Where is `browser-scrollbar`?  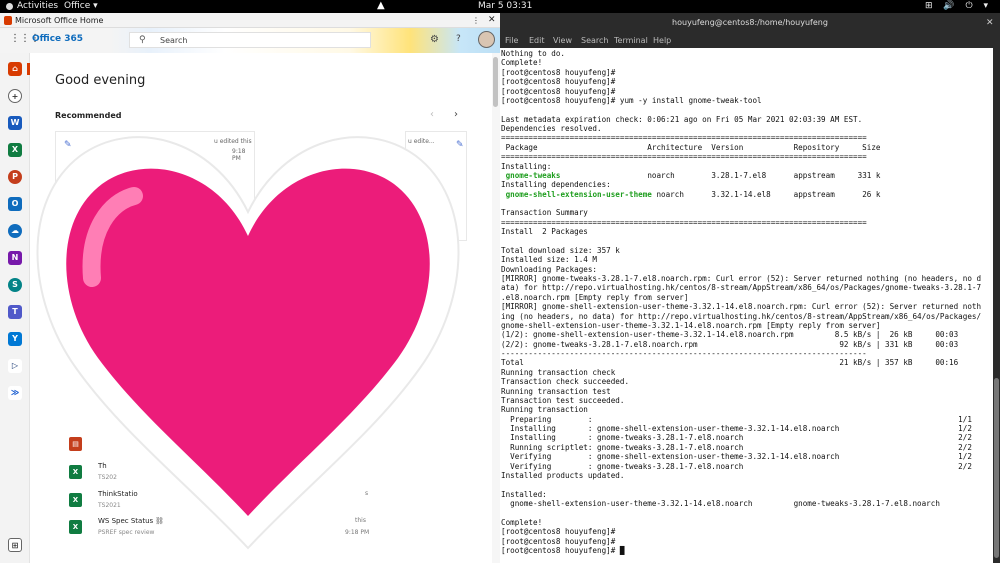
browser-scrollbar is located at coordinates (496, 308).